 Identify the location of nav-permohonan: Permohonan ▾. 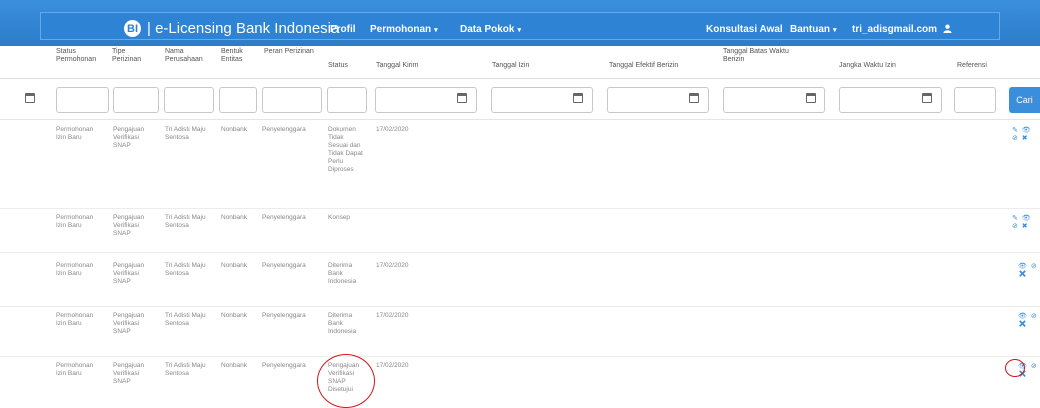
(404, 29).